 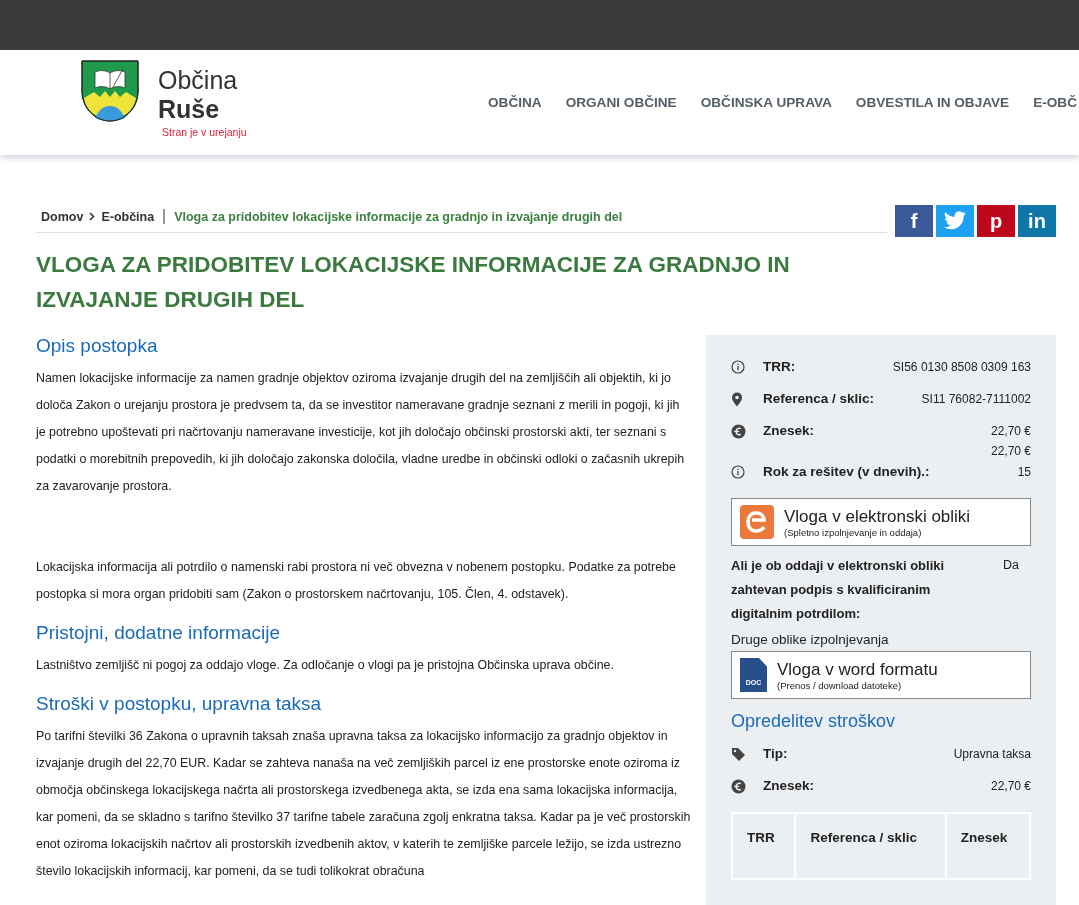 I want to click on municipality-name: Ruše, so click(x=189, y=109).